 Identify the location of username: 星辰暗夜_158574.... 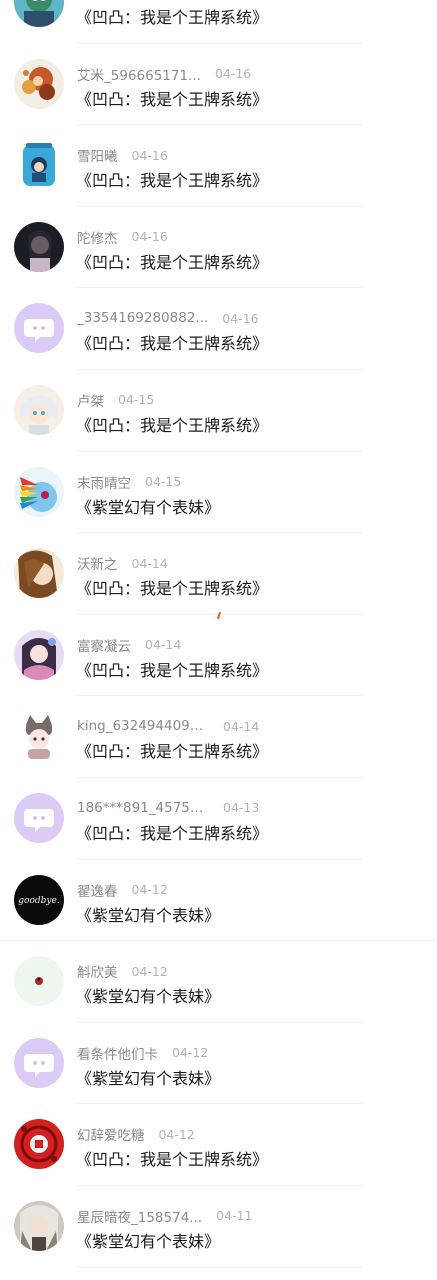
(139, 1216).